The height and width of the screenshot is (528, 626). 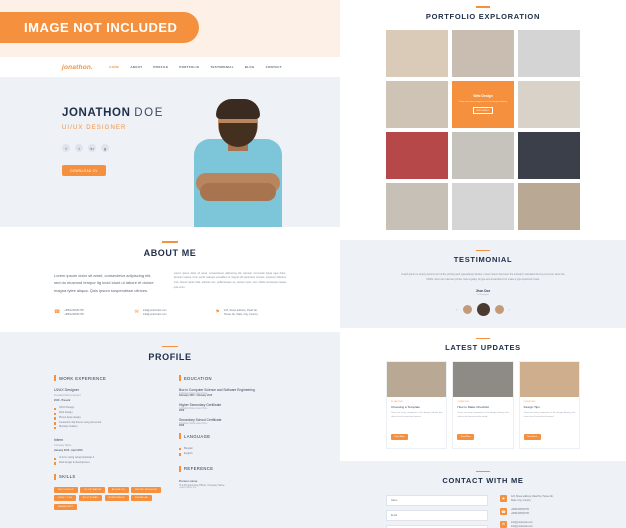 What do you see at coordinates (79, 148) in the screenshot?
I see `social-icon-t: t` at bounding box center [79, 148].